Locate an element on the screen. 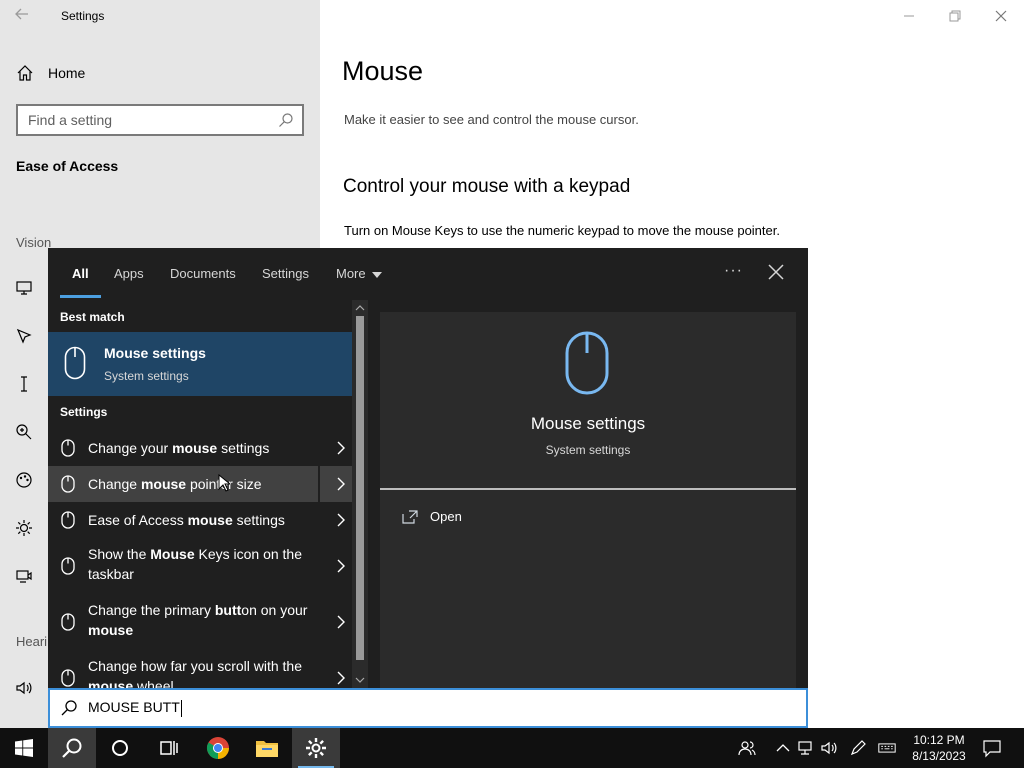 The height and width of the screenshot is (768, 1024). tab-documents: Documents is located at coordinates (203, 273).